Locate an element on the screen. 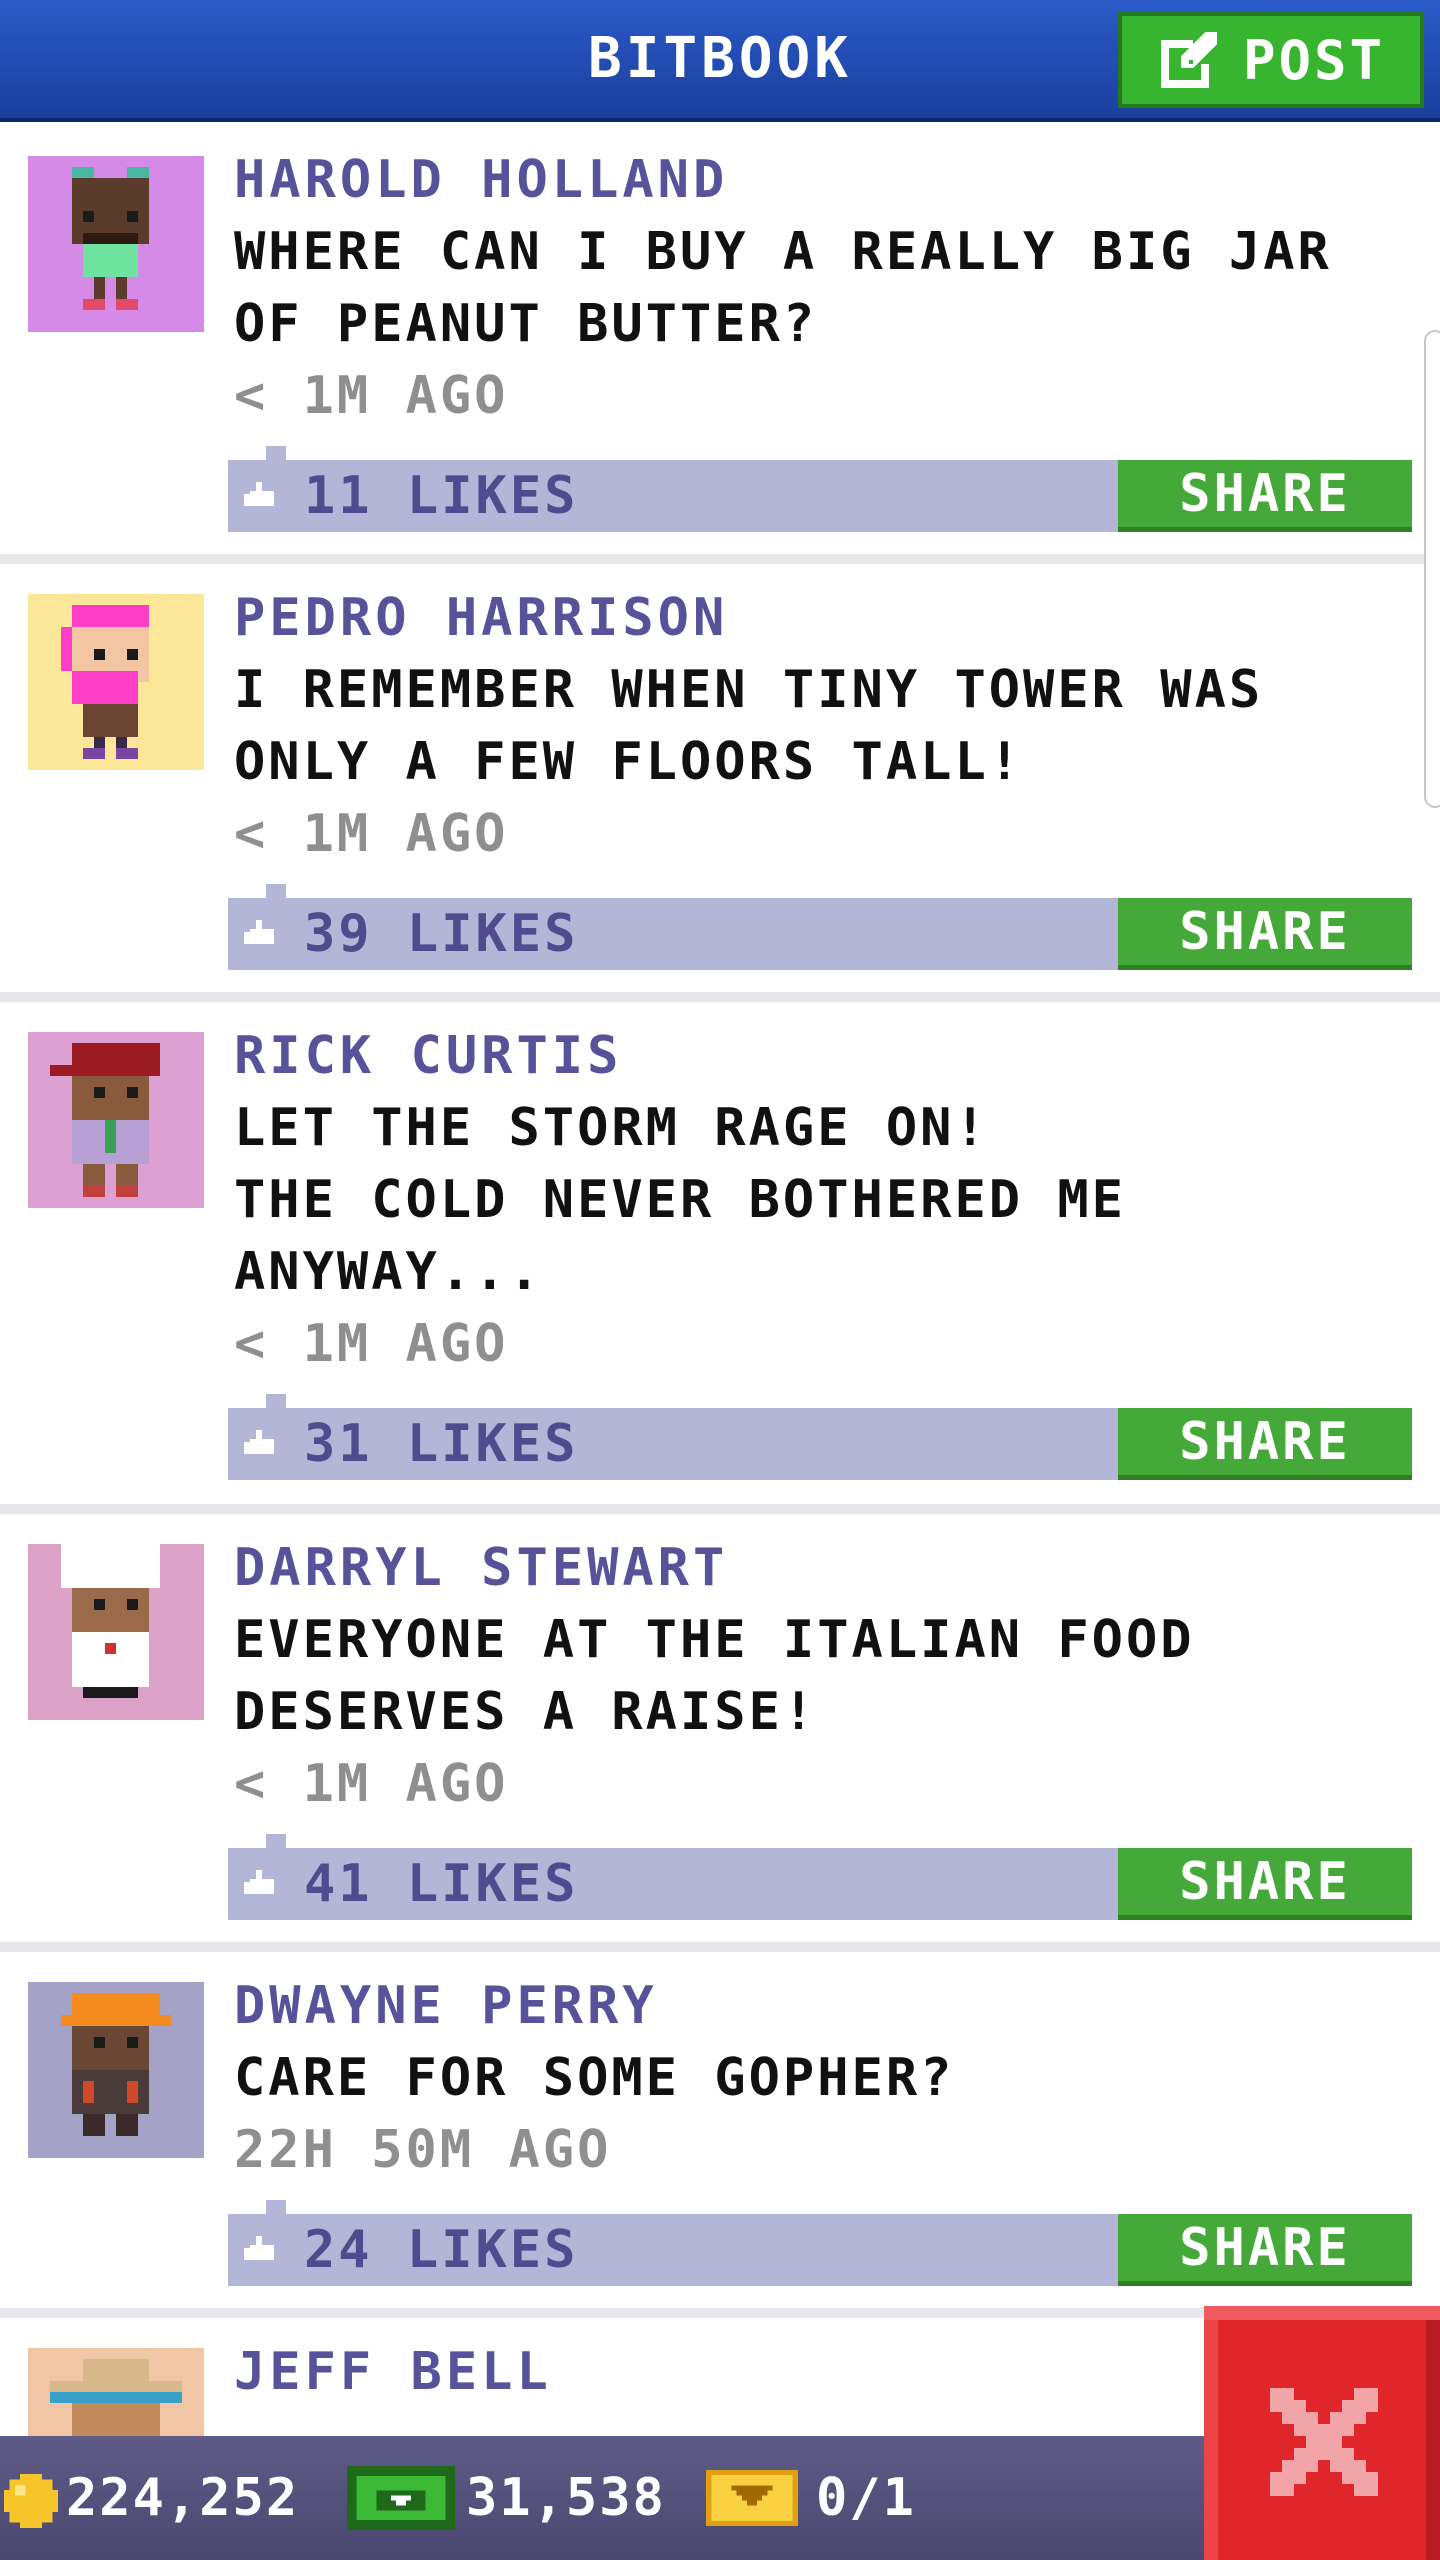 The width and height of the screenshot is (1440, 2560). post-author: HAROLD HOLLAND is located at coordinates (481, 180).